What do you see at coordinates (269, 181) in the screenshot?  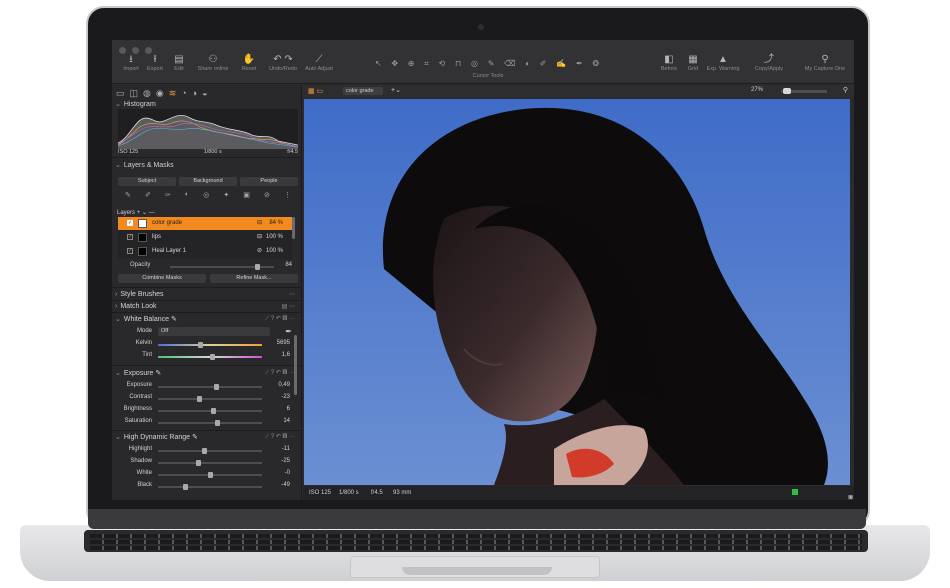 I see `people-mask-button: People` at bounding box center [269, 181].